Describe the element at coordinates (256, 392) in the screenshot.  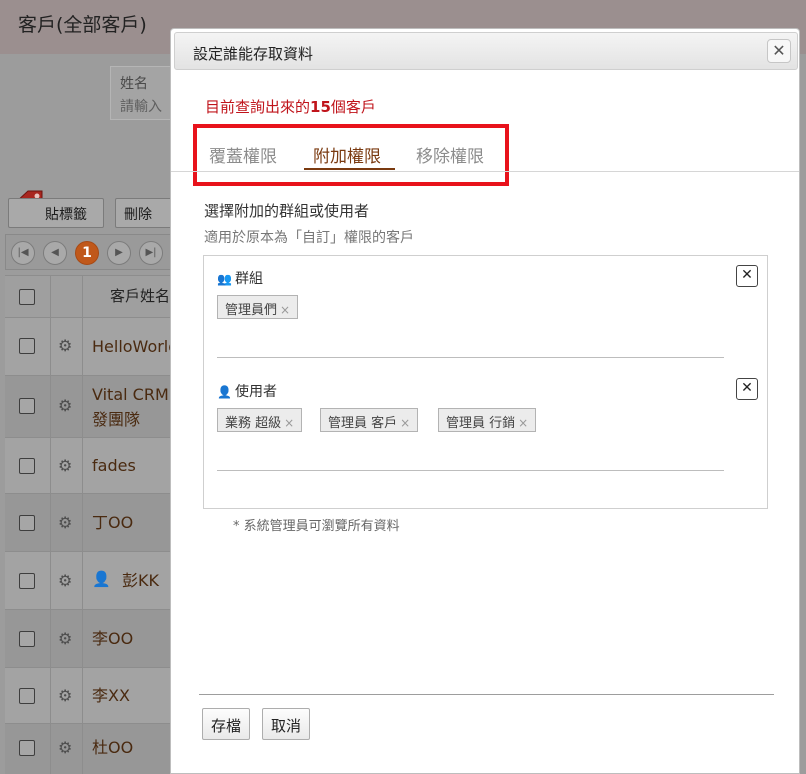
I see `users-label: 使用者` at that location.